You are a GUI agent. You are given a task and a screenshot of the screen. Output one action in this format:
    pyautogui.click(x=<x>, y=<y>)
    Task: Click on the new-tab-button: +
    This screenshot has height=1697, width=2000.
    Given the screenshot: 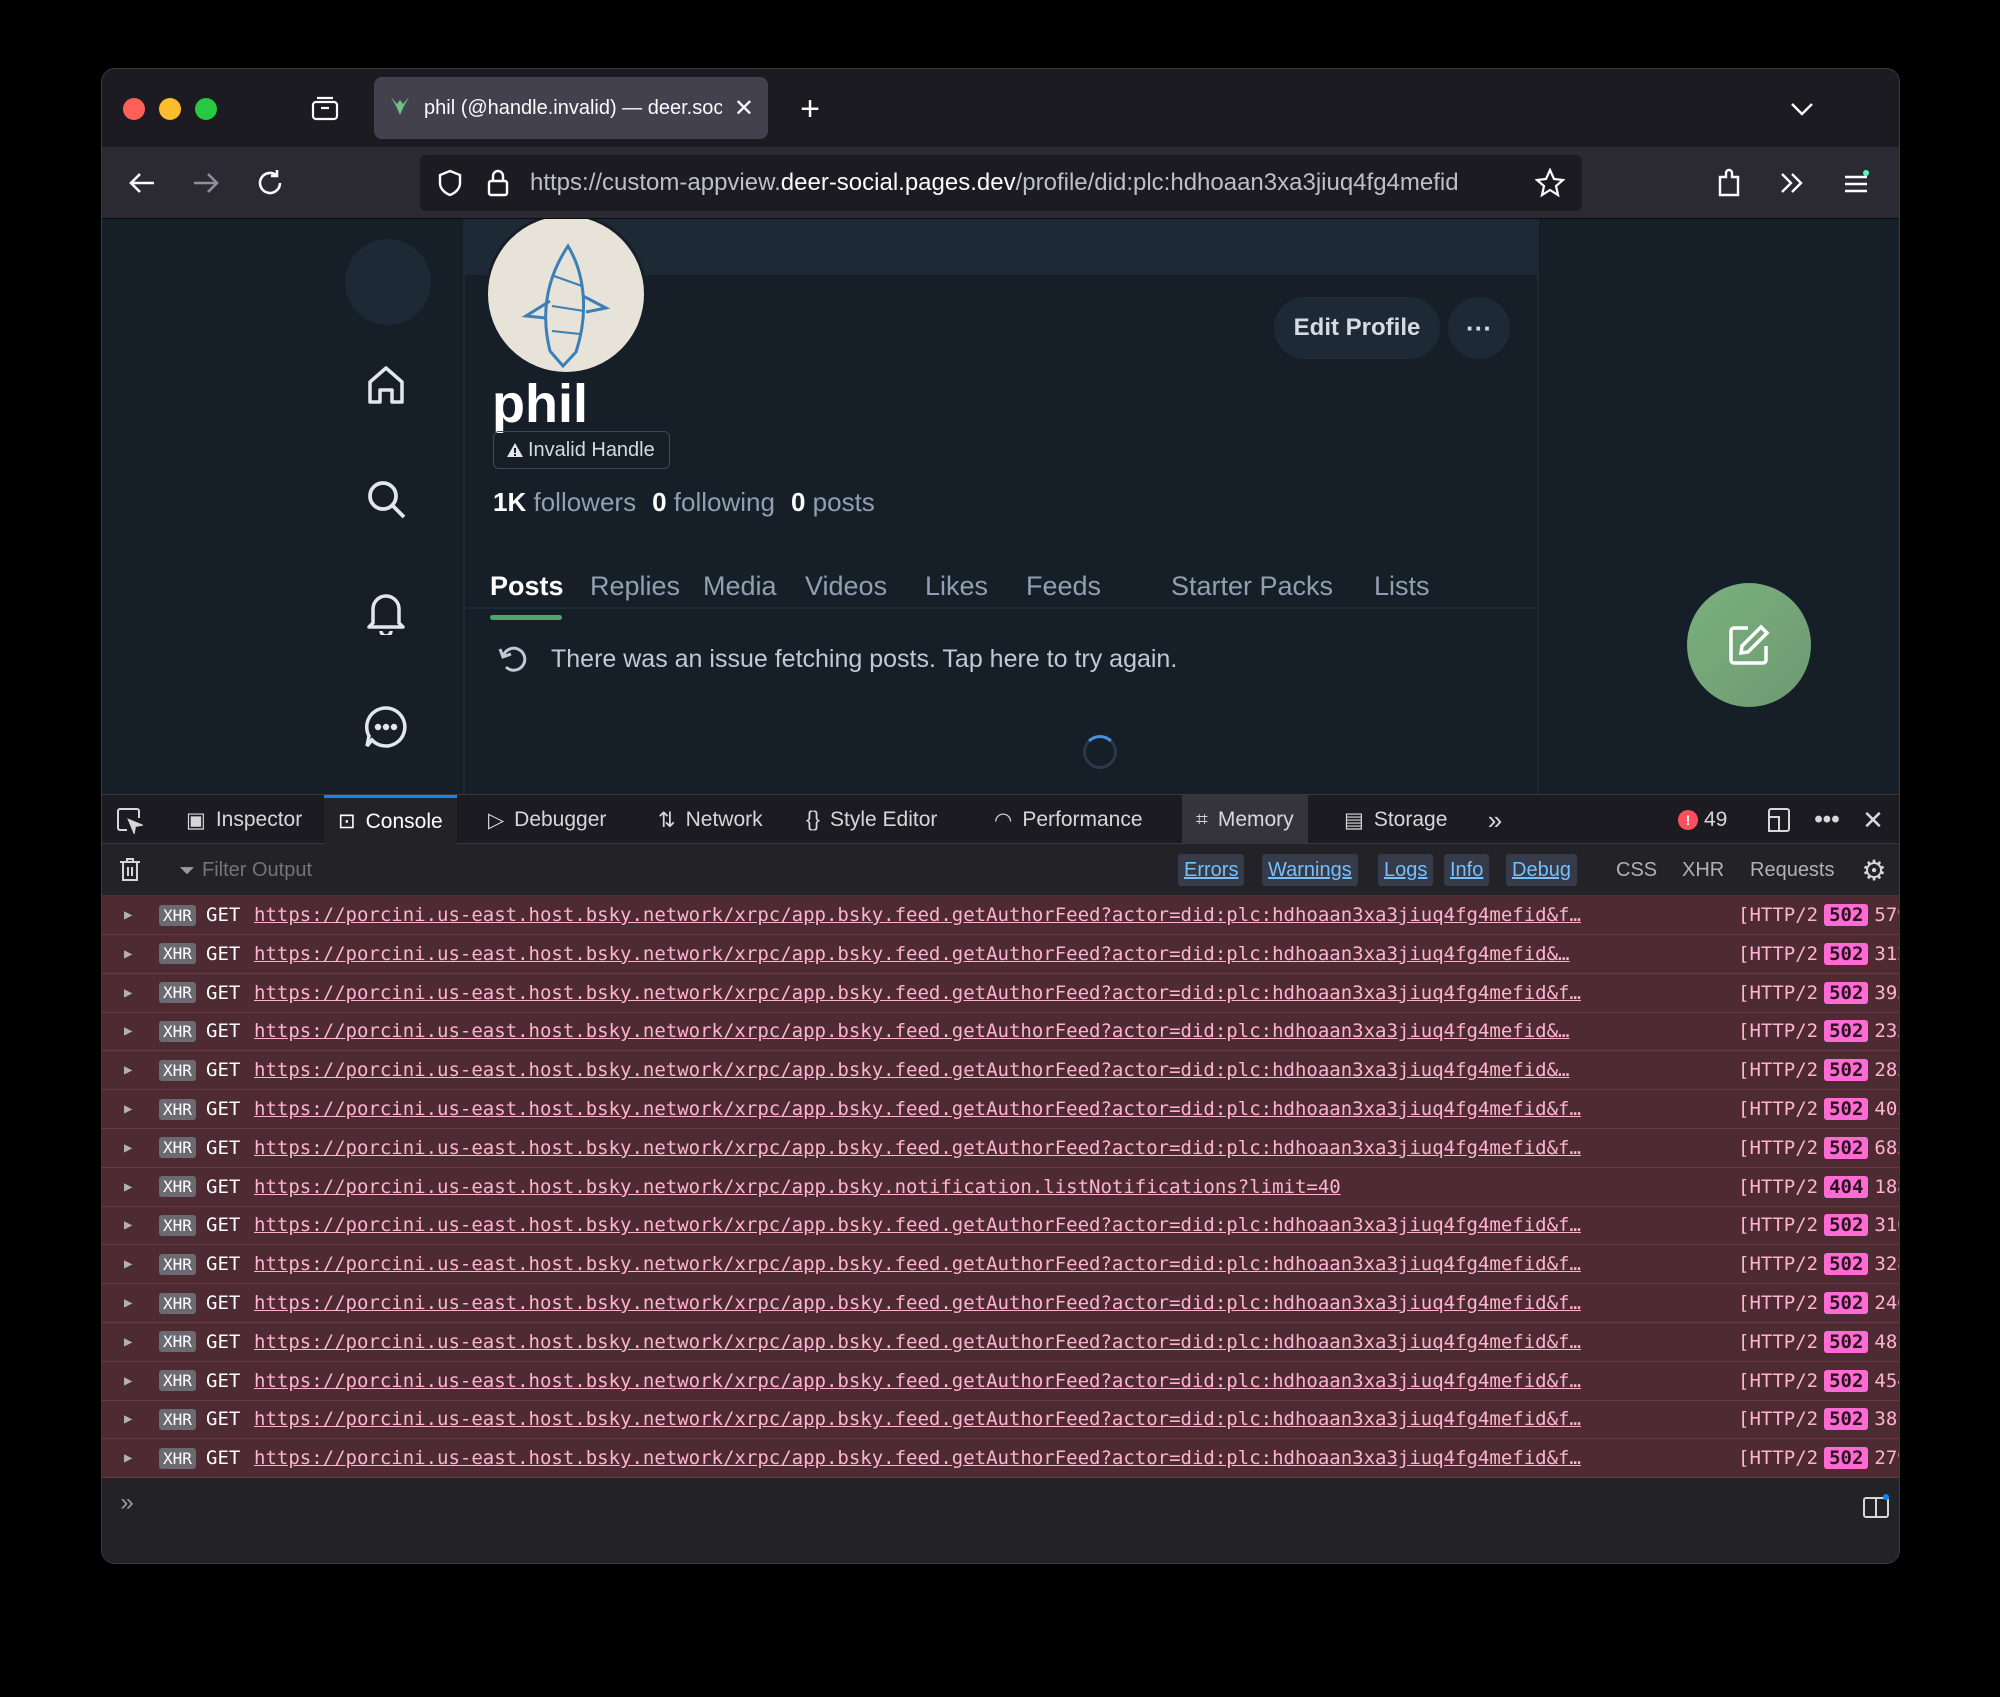 What is the action you would take?
    pyautogui.click(x=810, y=109)
    